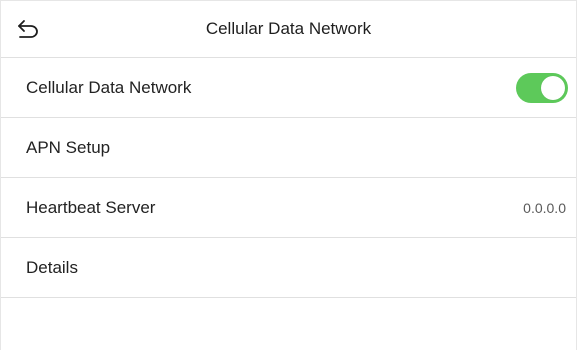 The width and height of the screenshot is (577, 350). I want to click on row-label: APN Setup, so click(68, 147).